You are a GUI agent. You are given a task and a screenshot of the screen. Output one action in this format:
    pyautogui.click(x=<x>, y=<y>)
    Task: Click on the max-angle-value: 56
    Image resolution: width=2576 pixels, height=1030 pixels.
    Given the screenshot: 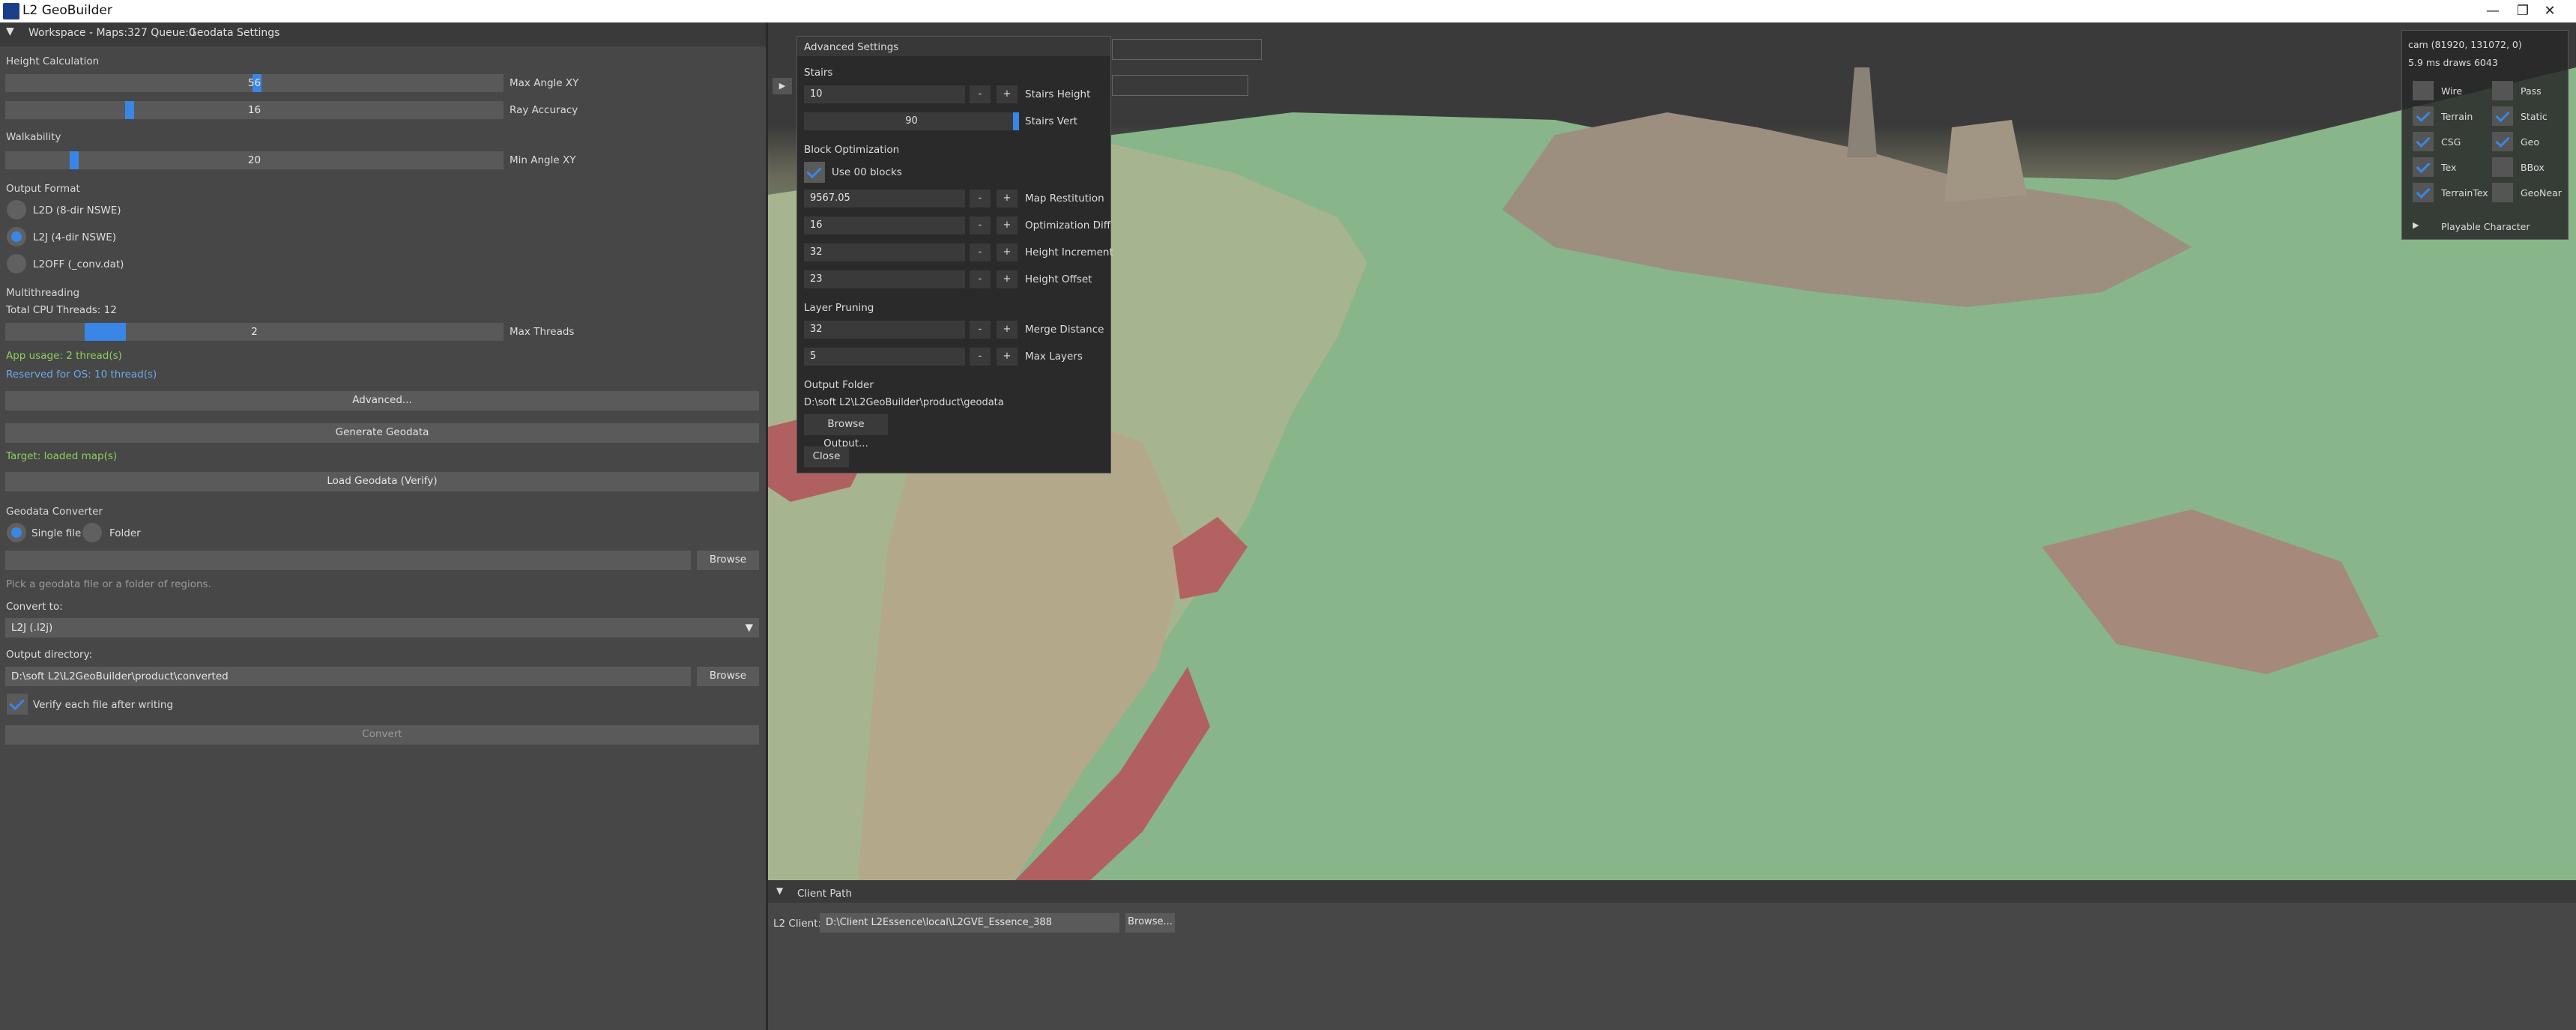 What is the action you would take?
    pyautogui.click(x=254, y=83)
    